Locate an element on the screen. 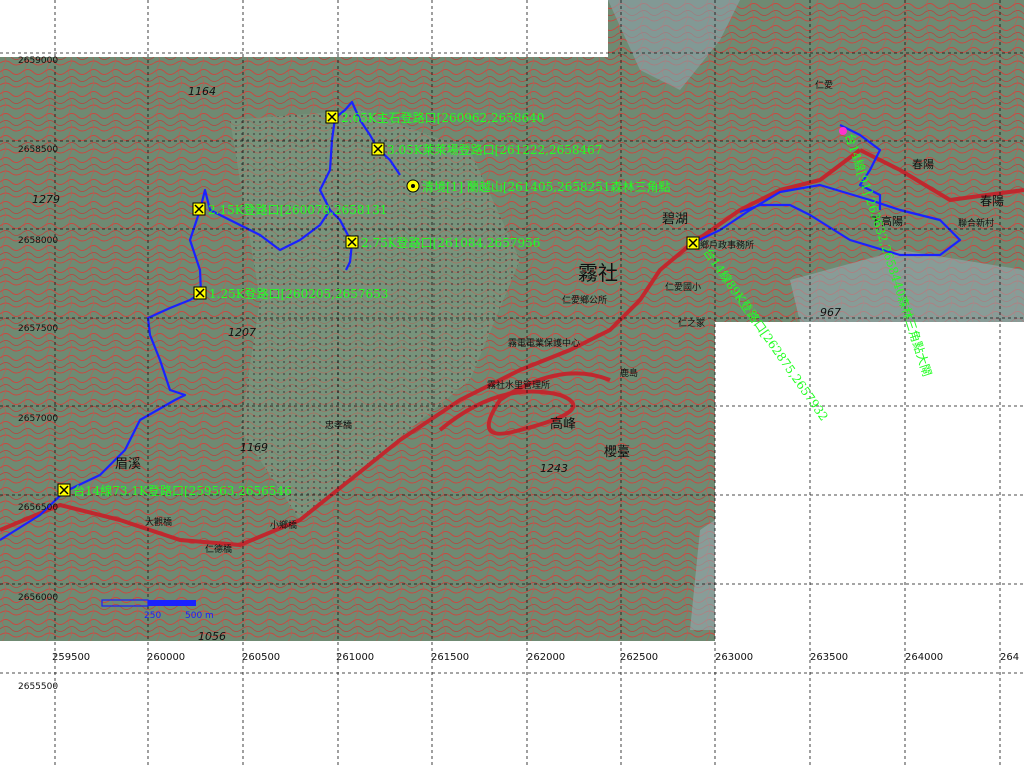 The width and height of the screenshot is (1024, 772). x-tick: 263500 is located at coordinates (829, 657).